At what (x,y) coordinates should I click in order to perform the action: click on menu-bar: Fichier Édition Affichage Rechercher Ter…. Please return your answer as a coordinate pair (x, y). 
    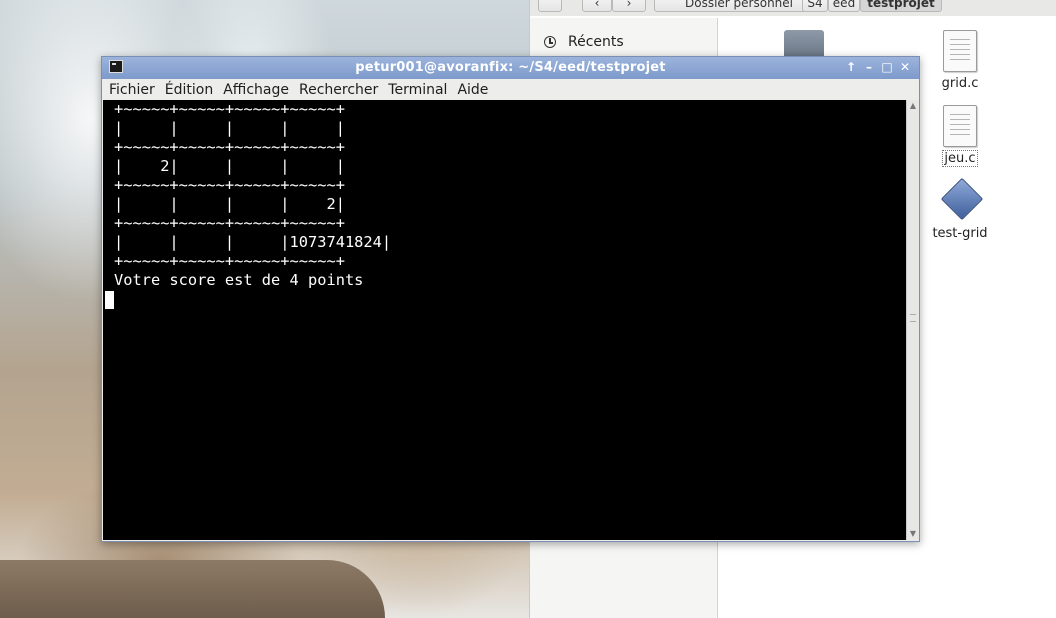
    Looking at the image, I should click on (510, 89).